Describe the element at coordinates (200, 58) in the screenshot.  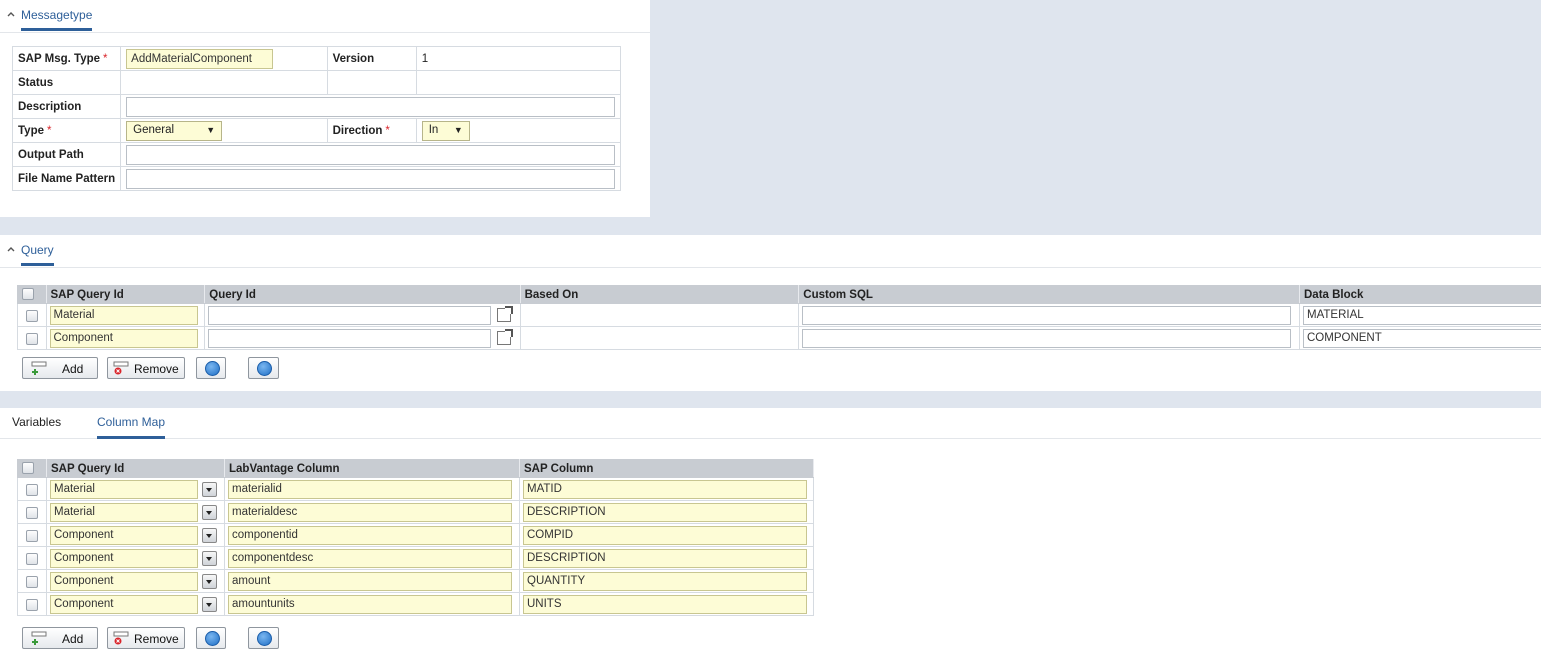
I see `sap-msg-type-input` at that location.